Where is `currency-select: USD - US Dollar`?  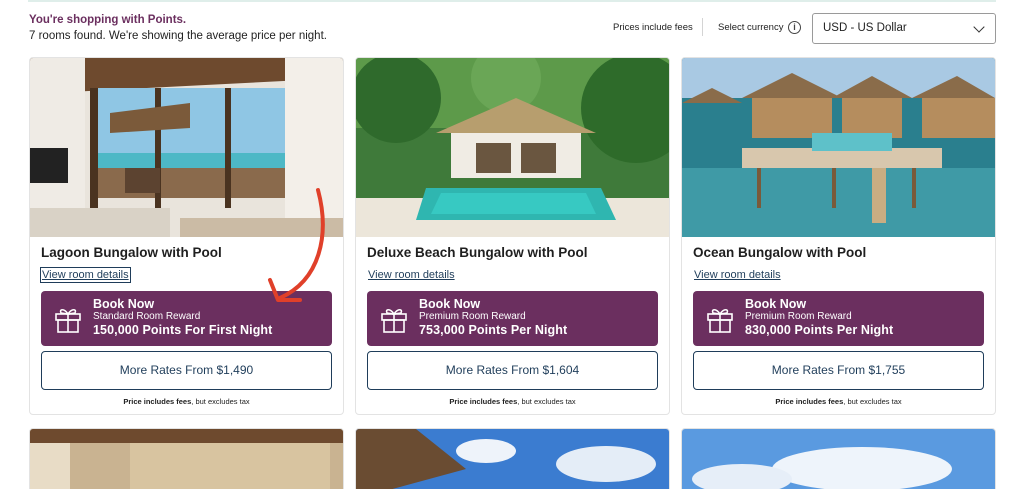
currency-select: USD - US Dollar is located at coordinates (904, 28).